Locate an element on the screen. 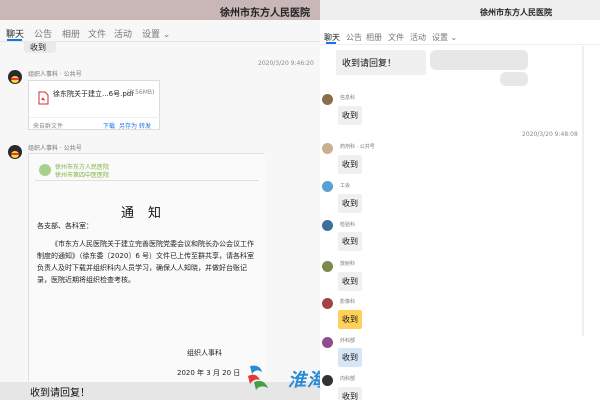  message-timestamp: 2020/3/20 9:46:20 is located at coordinates (286, 63).